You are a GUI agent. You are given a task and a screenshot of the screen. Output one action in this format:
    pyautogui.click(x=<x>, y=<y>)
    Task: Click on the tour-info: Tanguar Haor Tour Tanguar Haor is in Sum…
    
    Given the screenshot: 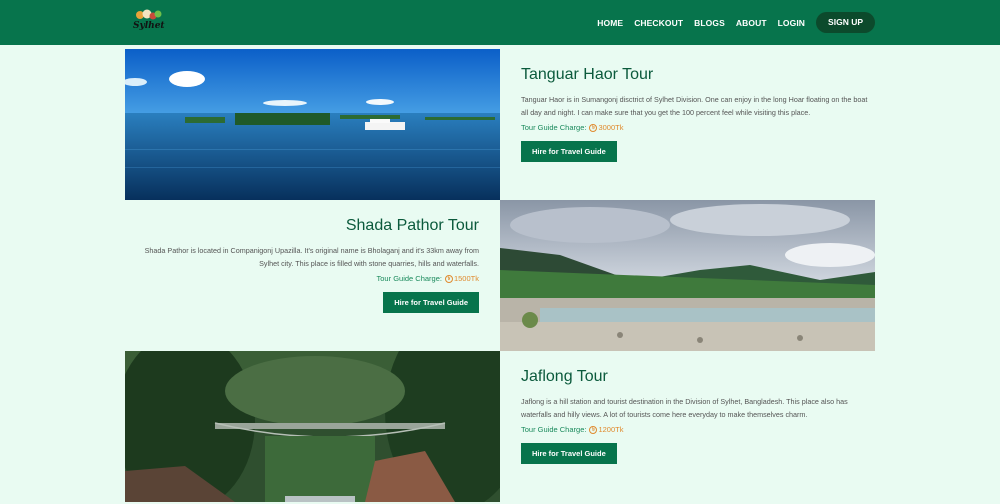 What is the action you would take?
    pyautogui.click(x=687, y=124)
    